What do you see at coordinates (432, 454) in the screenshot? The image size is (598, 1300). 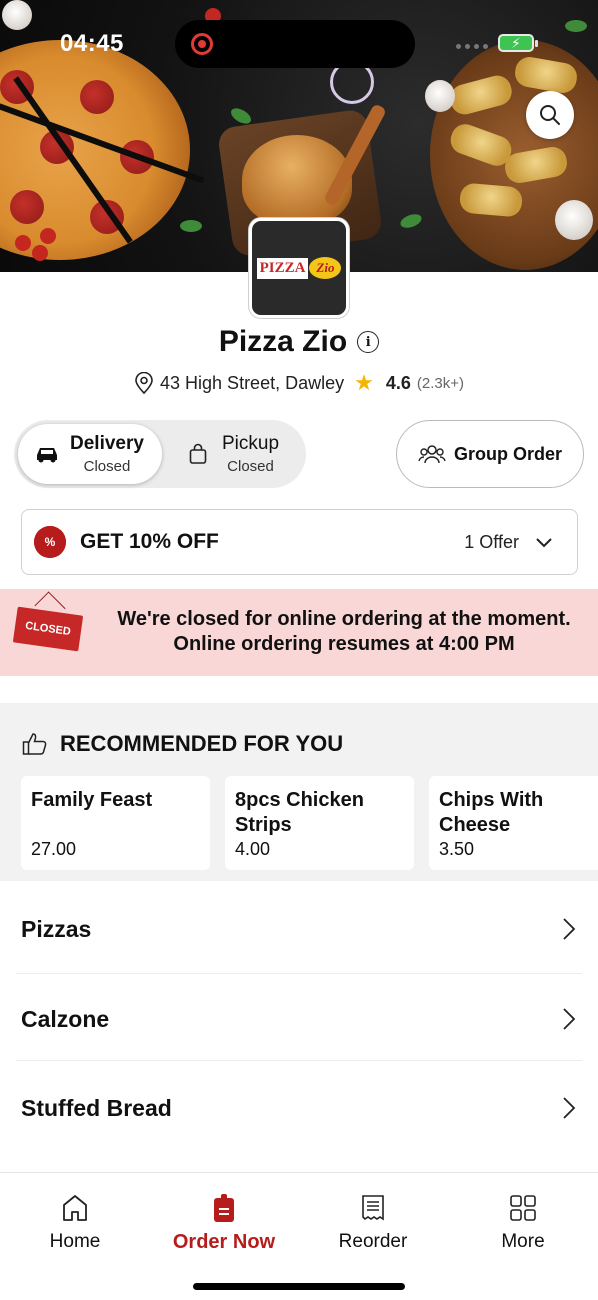 I see `group-people-icon` at bounding box center [432, 454].